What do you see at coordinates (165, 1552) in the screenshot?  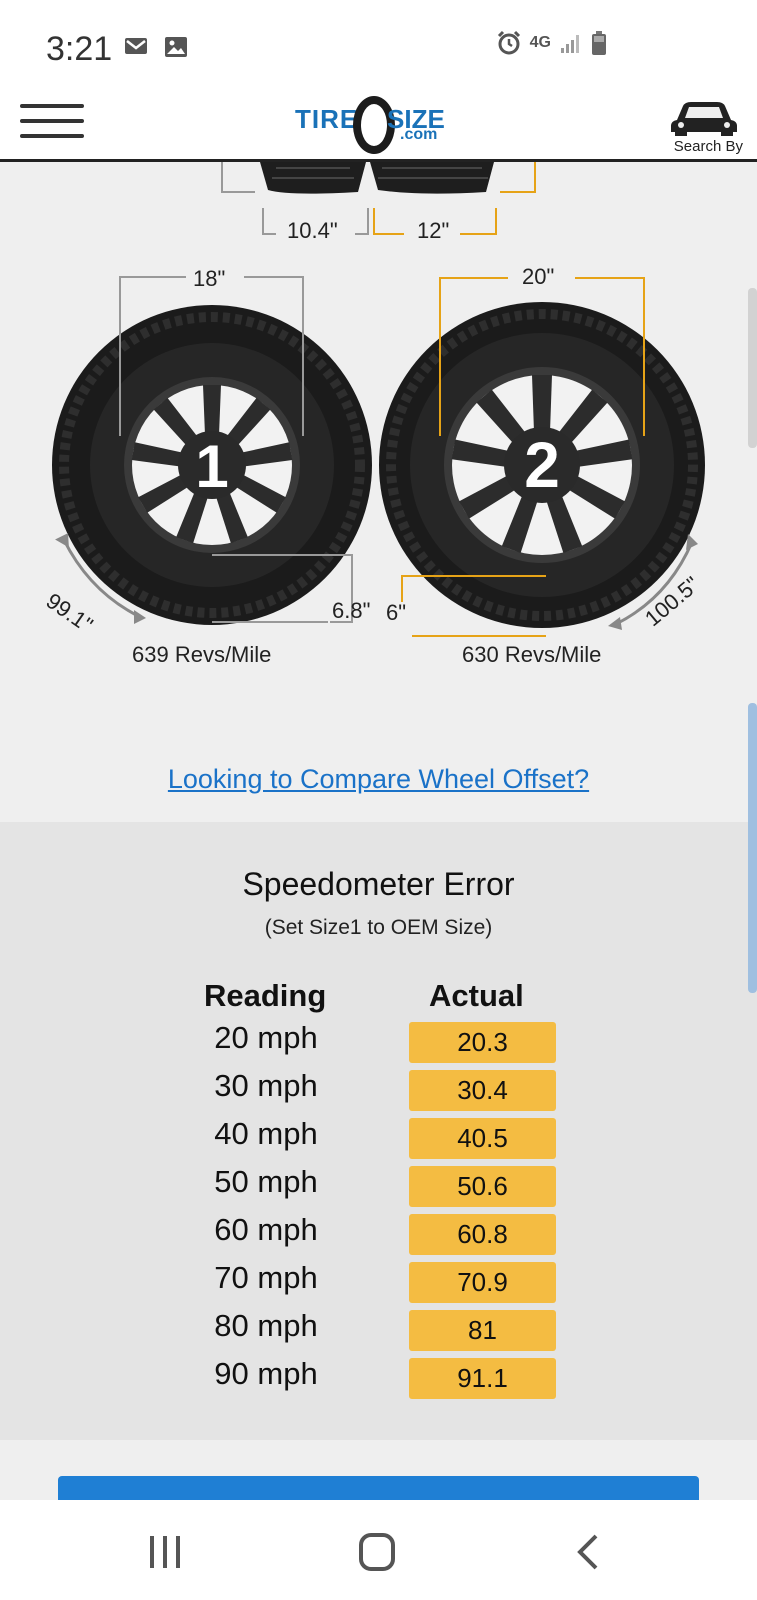 I see `recent-apps-icon` at bounding box center [165, 1552].